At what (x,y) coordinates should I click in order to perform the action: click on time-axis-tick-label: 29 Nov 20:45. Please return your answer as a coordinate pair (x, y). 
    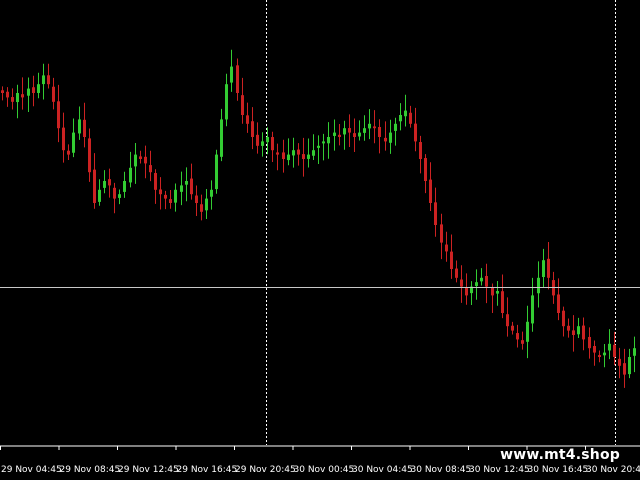
    Looking at the image, I should click on (265, 470).